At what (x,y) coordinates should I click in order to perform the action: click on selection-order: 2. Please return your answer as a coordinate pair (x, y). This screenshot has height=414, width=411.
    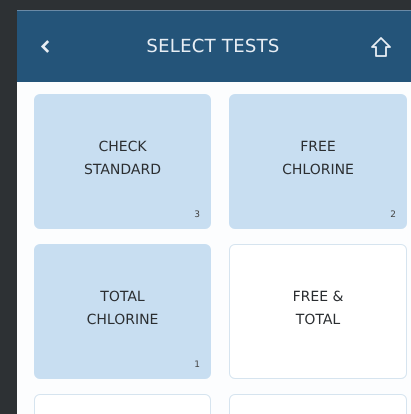
    Looking at the image, I should click on (393, 215).